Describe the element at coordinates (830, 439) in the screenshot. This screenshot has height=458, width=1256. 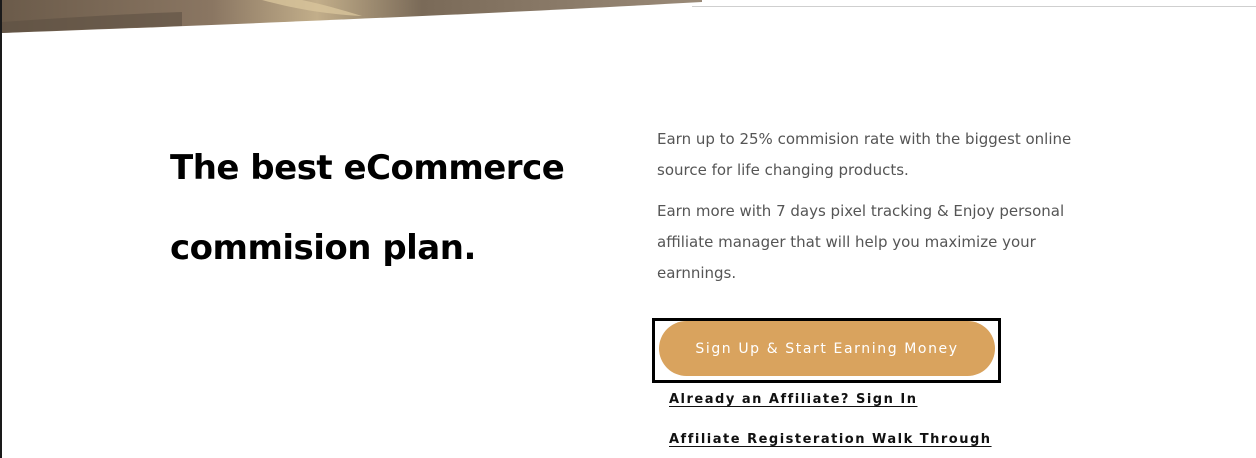
I see `walkthrough-link: Affiliate Registeration Walk Through` at that location.